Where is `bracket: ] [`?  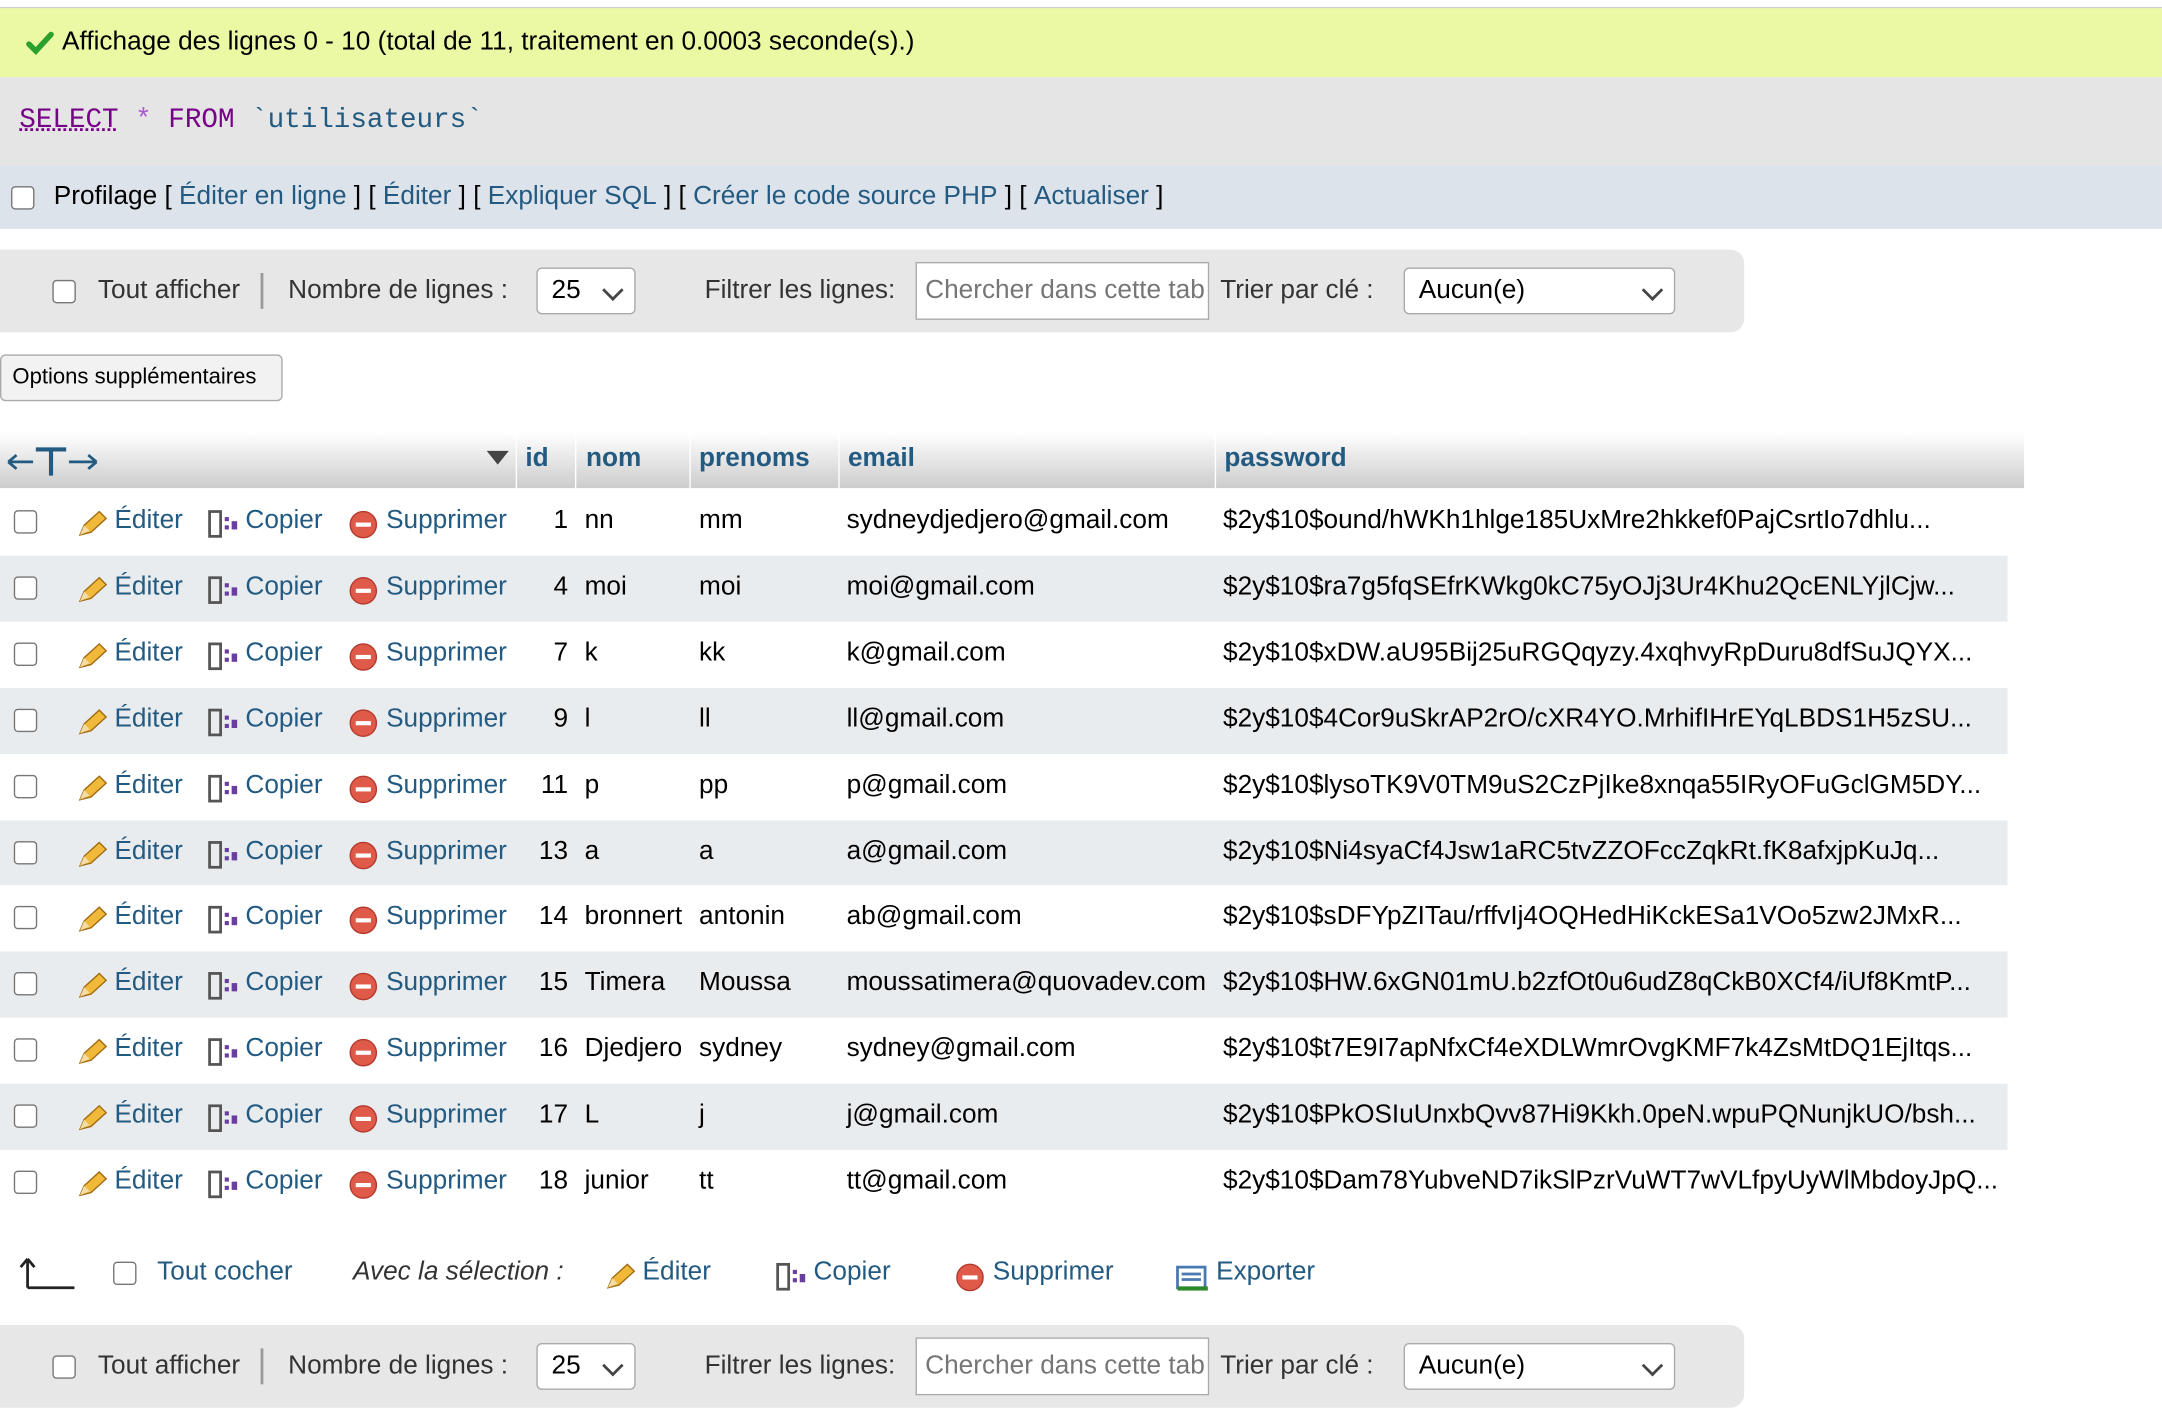 bracket: ] [ is located at coordinates (674, 196).